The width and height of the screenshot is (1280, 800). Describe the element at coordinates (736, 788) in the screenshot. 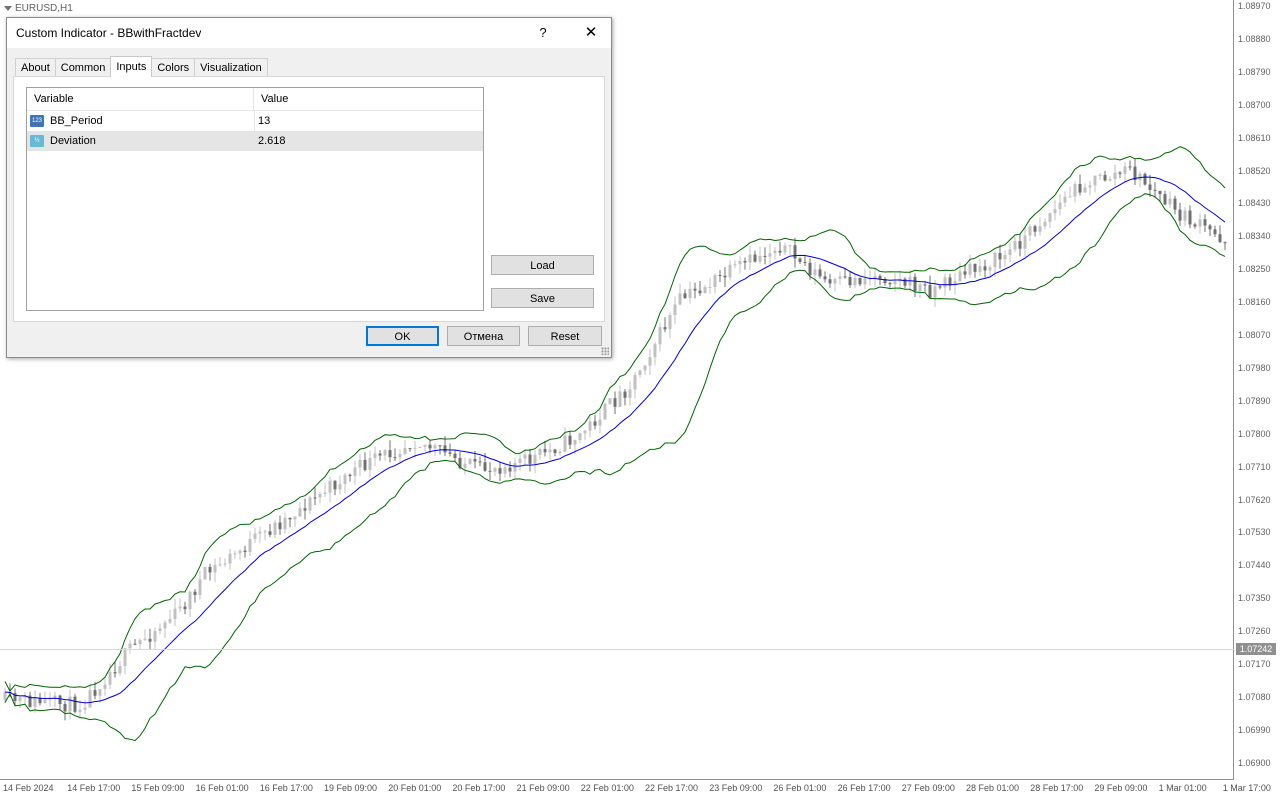

I see `date-tick-label: 23 Feb 09:00` at that location.